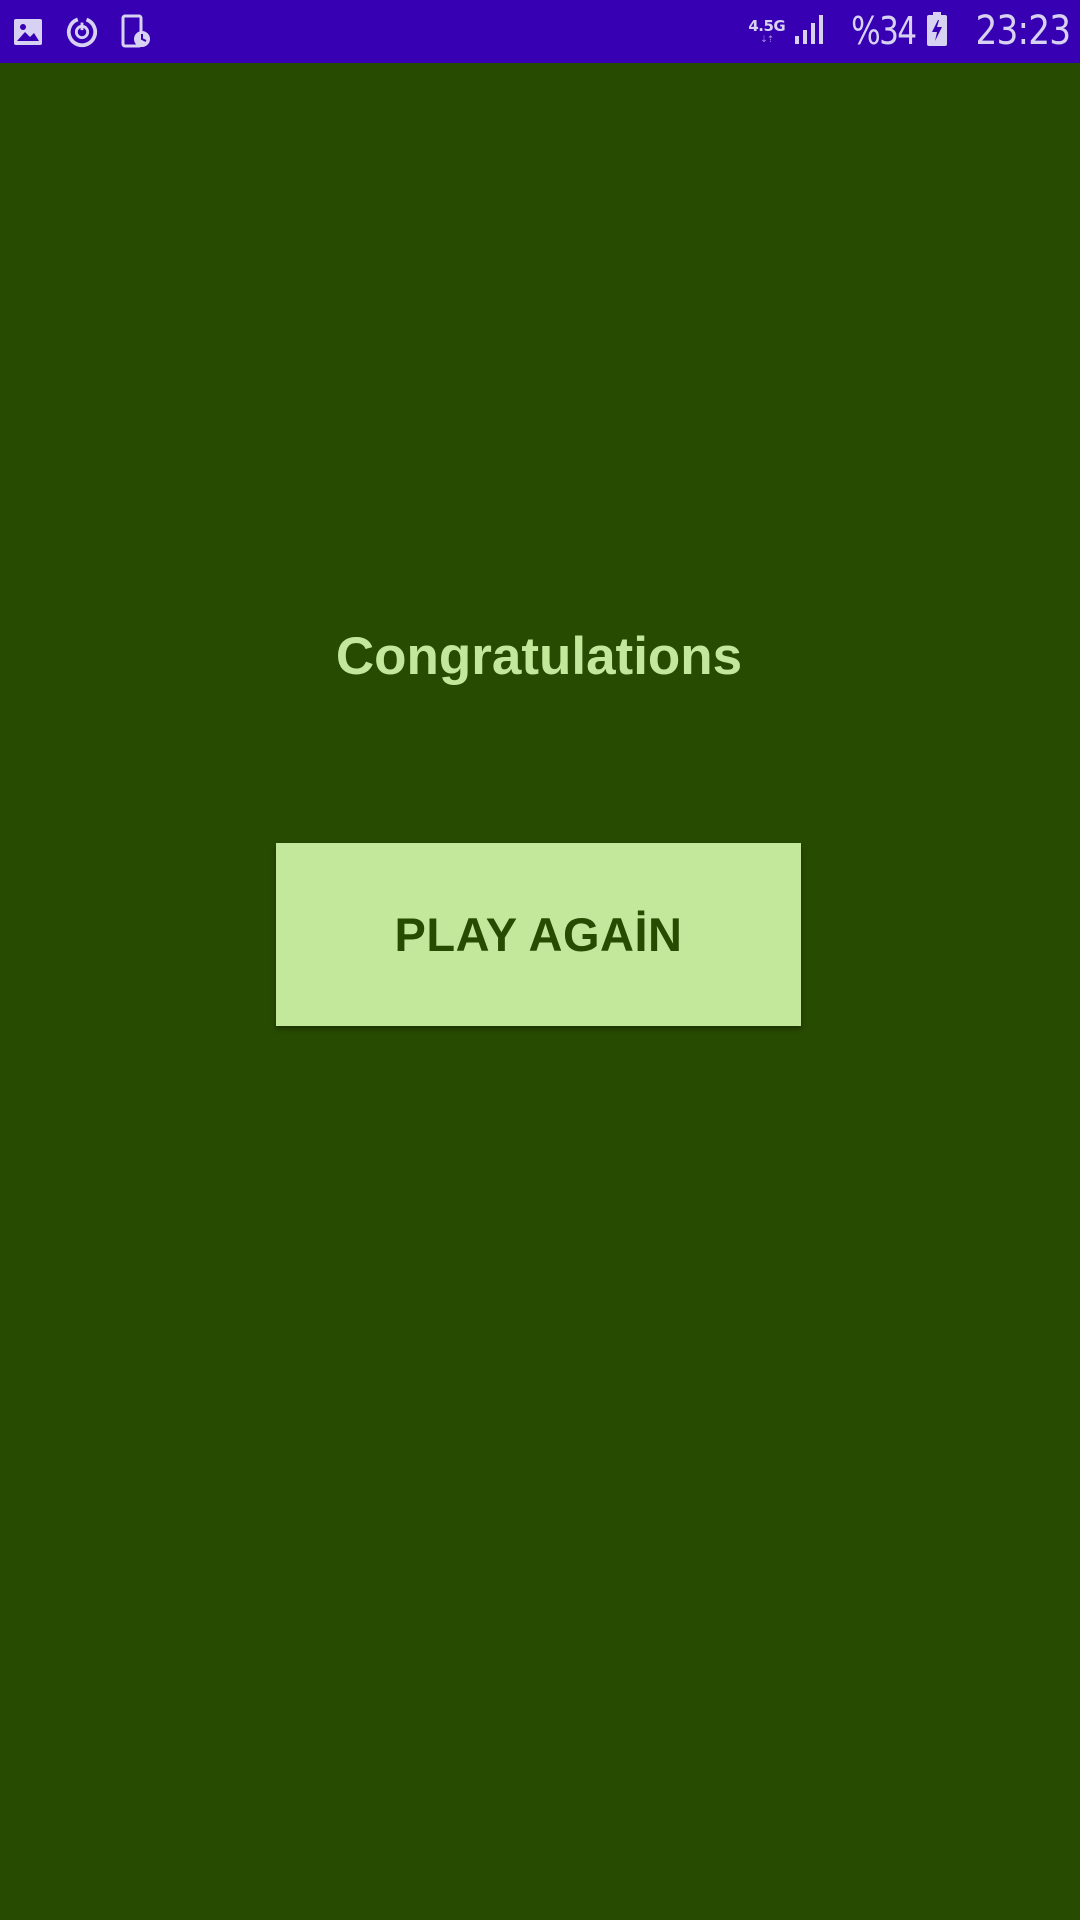 The width and height of the screenshot is (1080, 1920). Describe the element at coordinates (28, 32) in the screenshot. I see `gallery-icon` at that location.